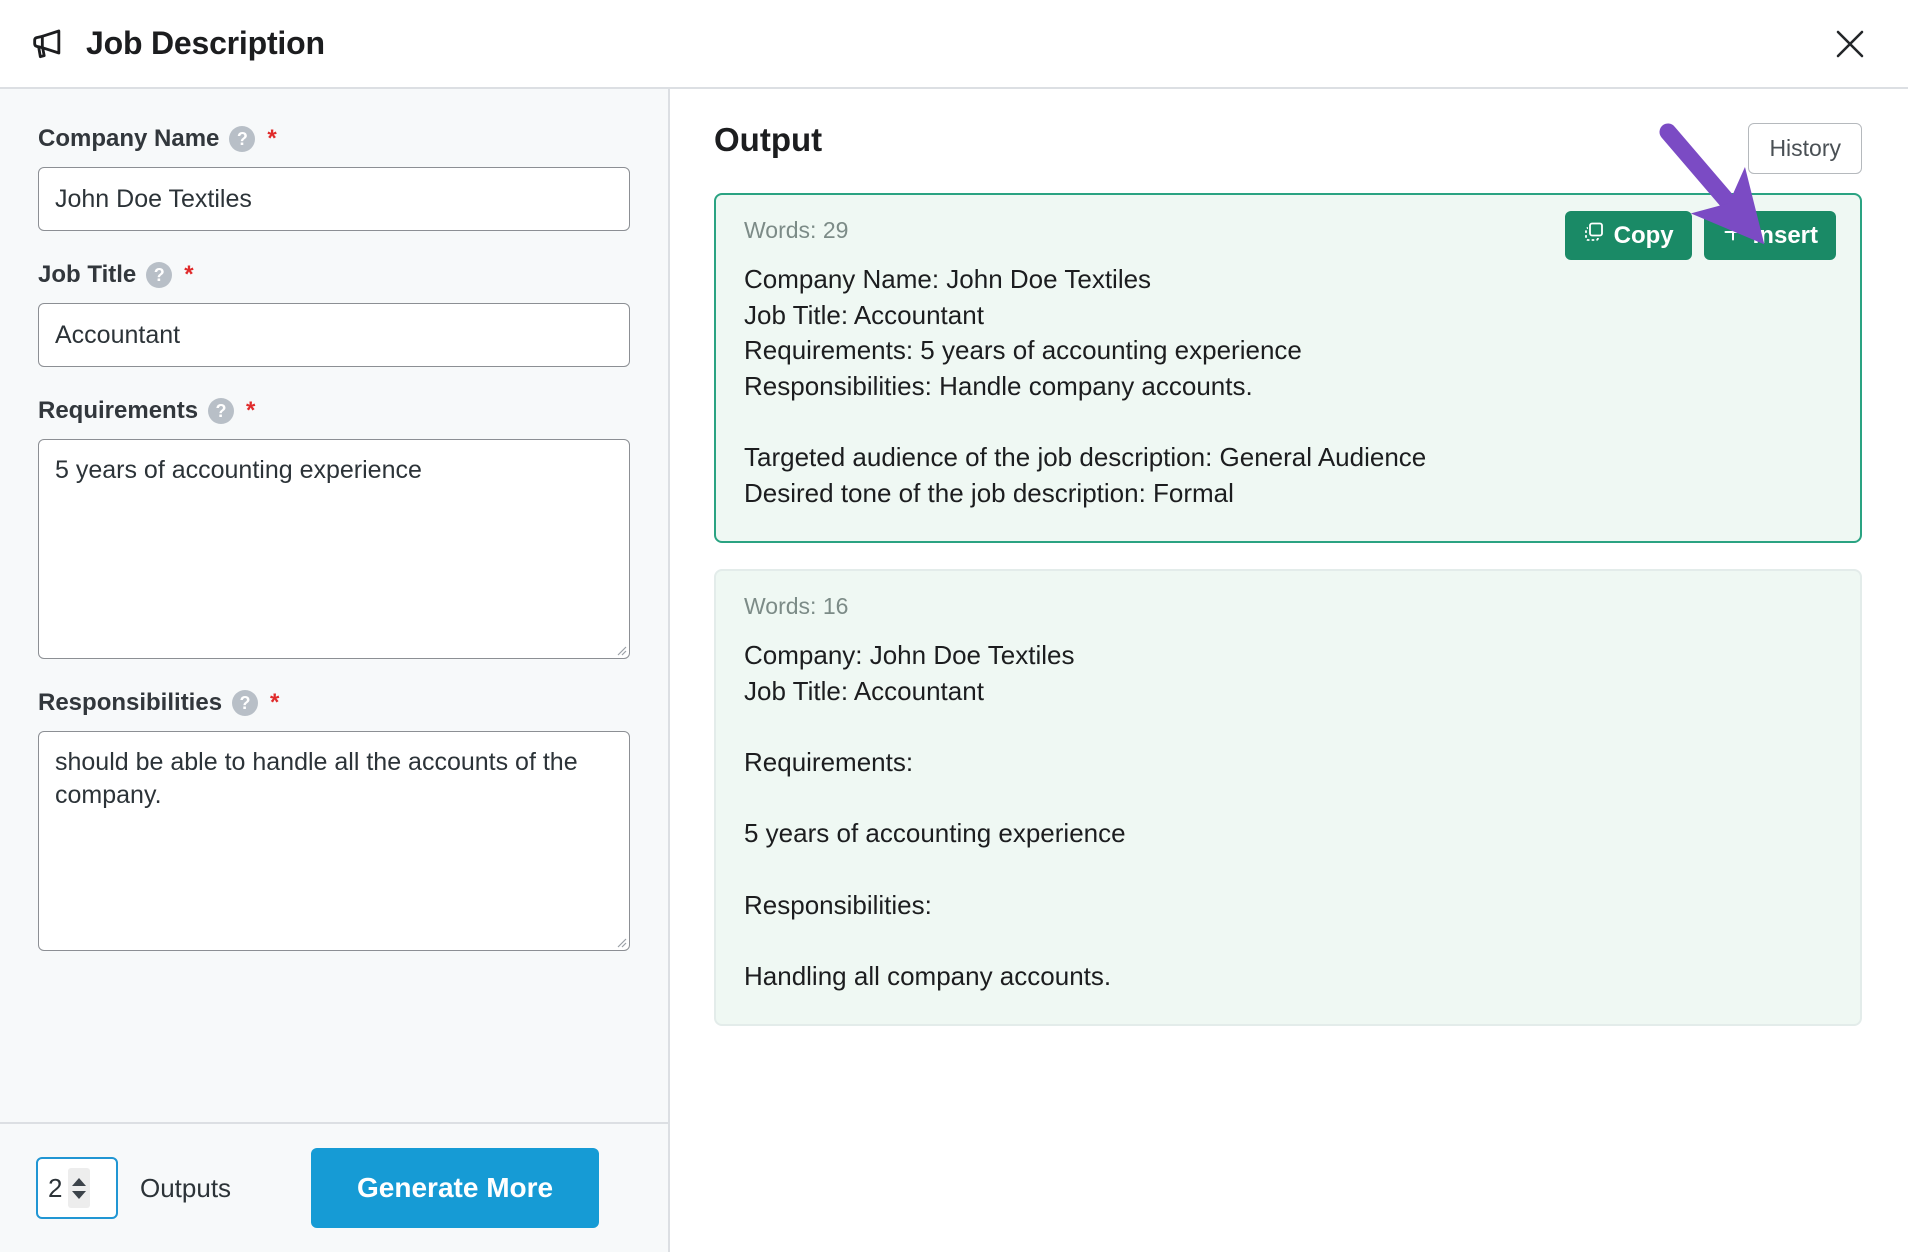 This screenshot has width=1908, height=1252. Describe the element at coordinates (1785, 235) in the screenshot. I see `insert-button-label: Insert` at that location.